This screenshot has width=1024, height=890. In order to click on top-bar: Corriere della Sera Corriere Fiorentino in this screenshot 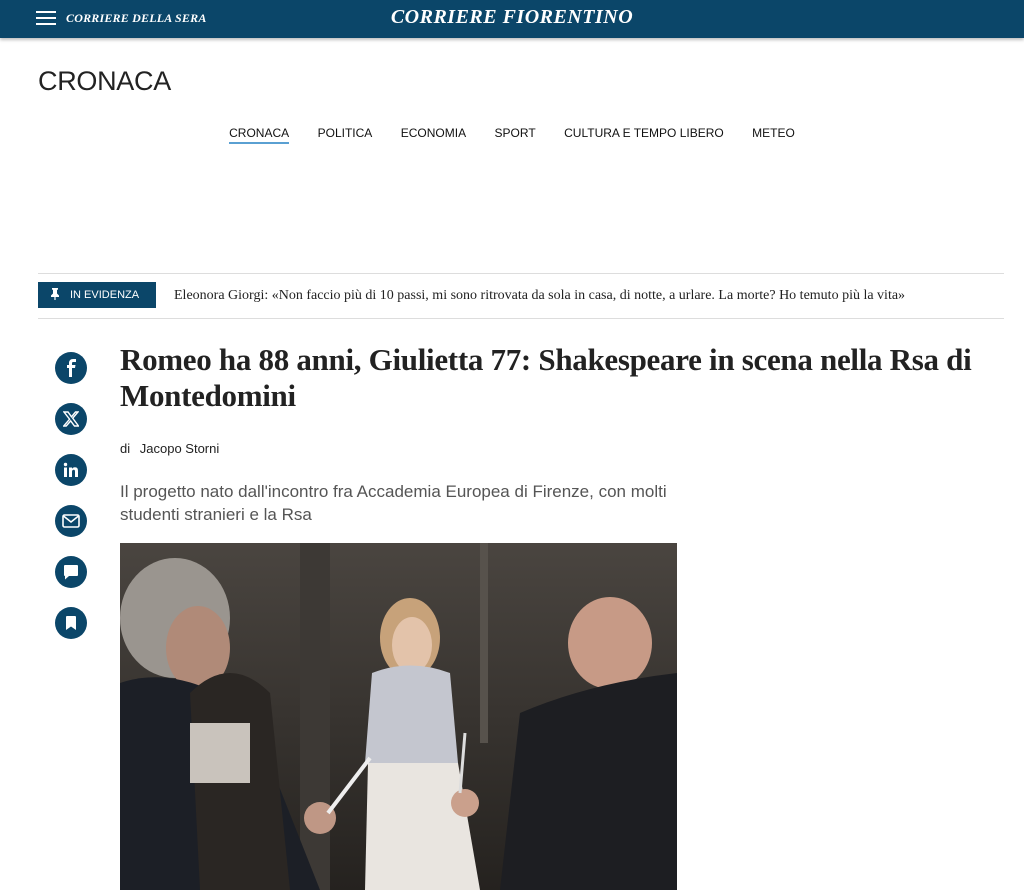, I will do `click(512, 19)`.